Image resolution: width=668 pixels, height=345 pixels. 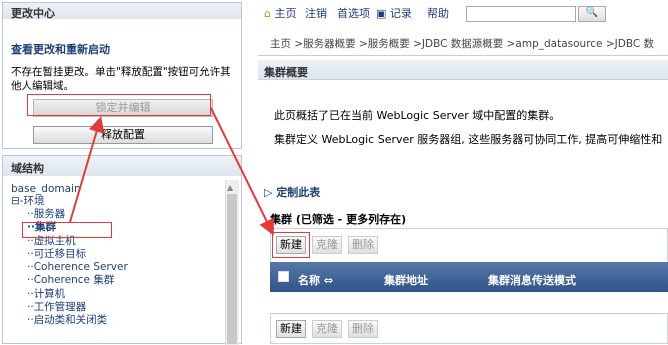 What do you see at coordinates (242, 171) in the screenshot?
I see `arrow-to-new-button` at bounding box center [242, 171].